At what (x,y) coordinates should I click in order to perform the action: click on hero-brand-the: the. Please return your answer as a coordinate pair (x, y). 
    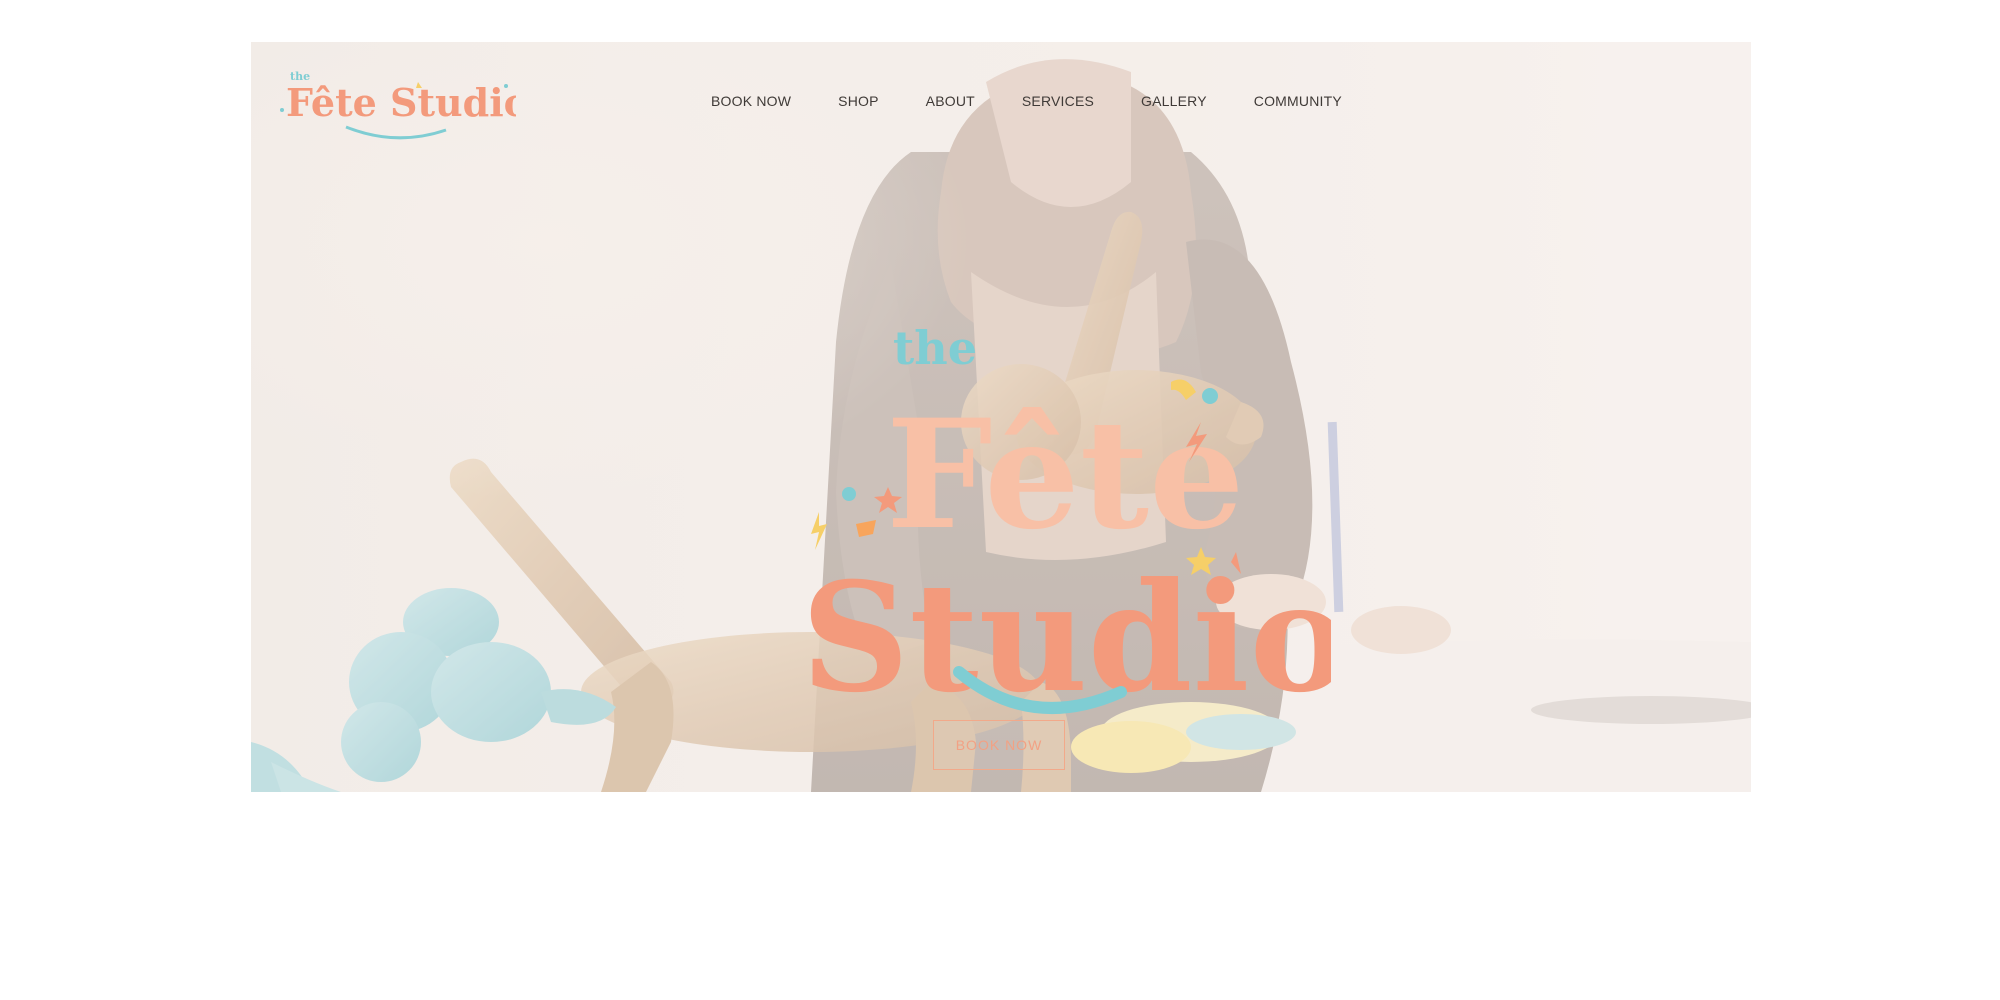
    Looking at the image, I should click on (935, 348).